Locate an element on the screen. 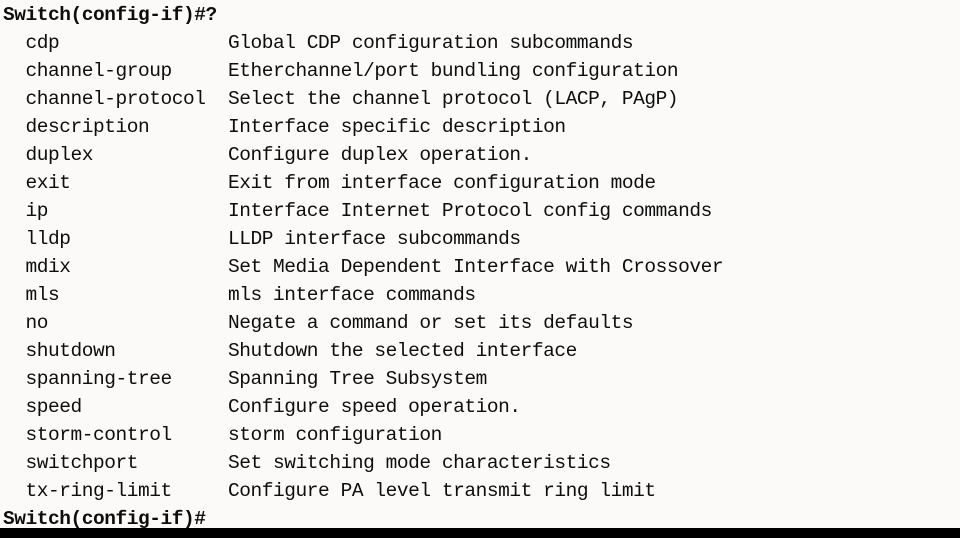  help-entry-description: Interface specific description is located at coordinates (397, 127).